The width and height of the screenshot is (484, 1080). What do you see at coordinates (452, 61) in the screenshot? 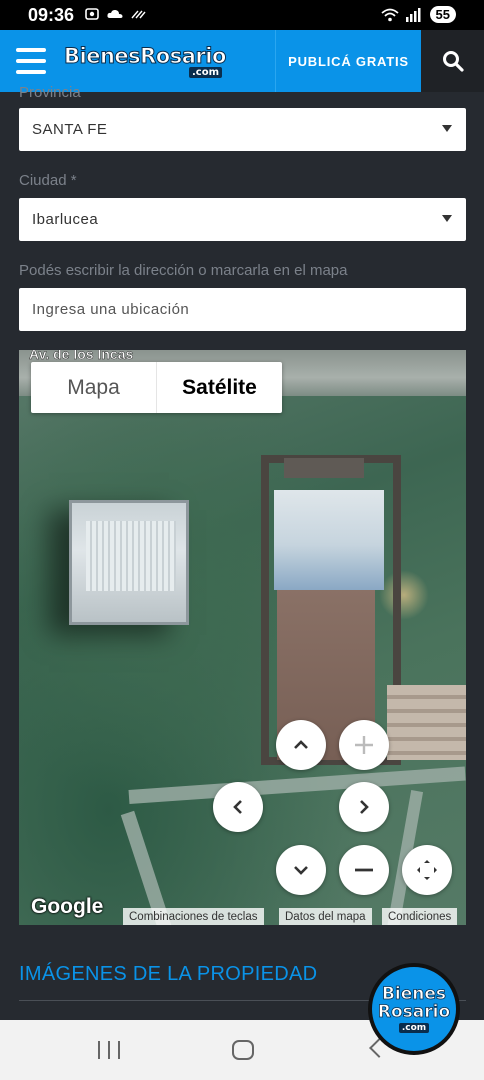
I see `search-icon` at bounding box center [452, 61].